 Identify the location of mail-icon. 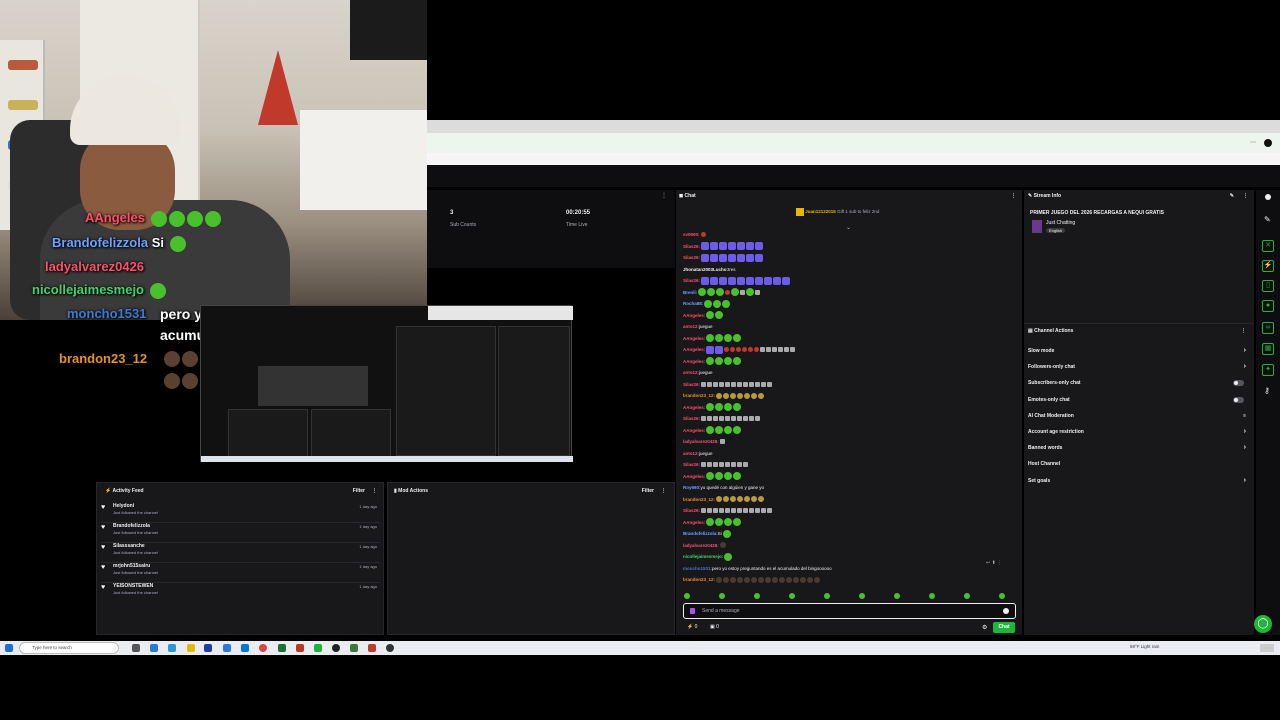
(245, 648).